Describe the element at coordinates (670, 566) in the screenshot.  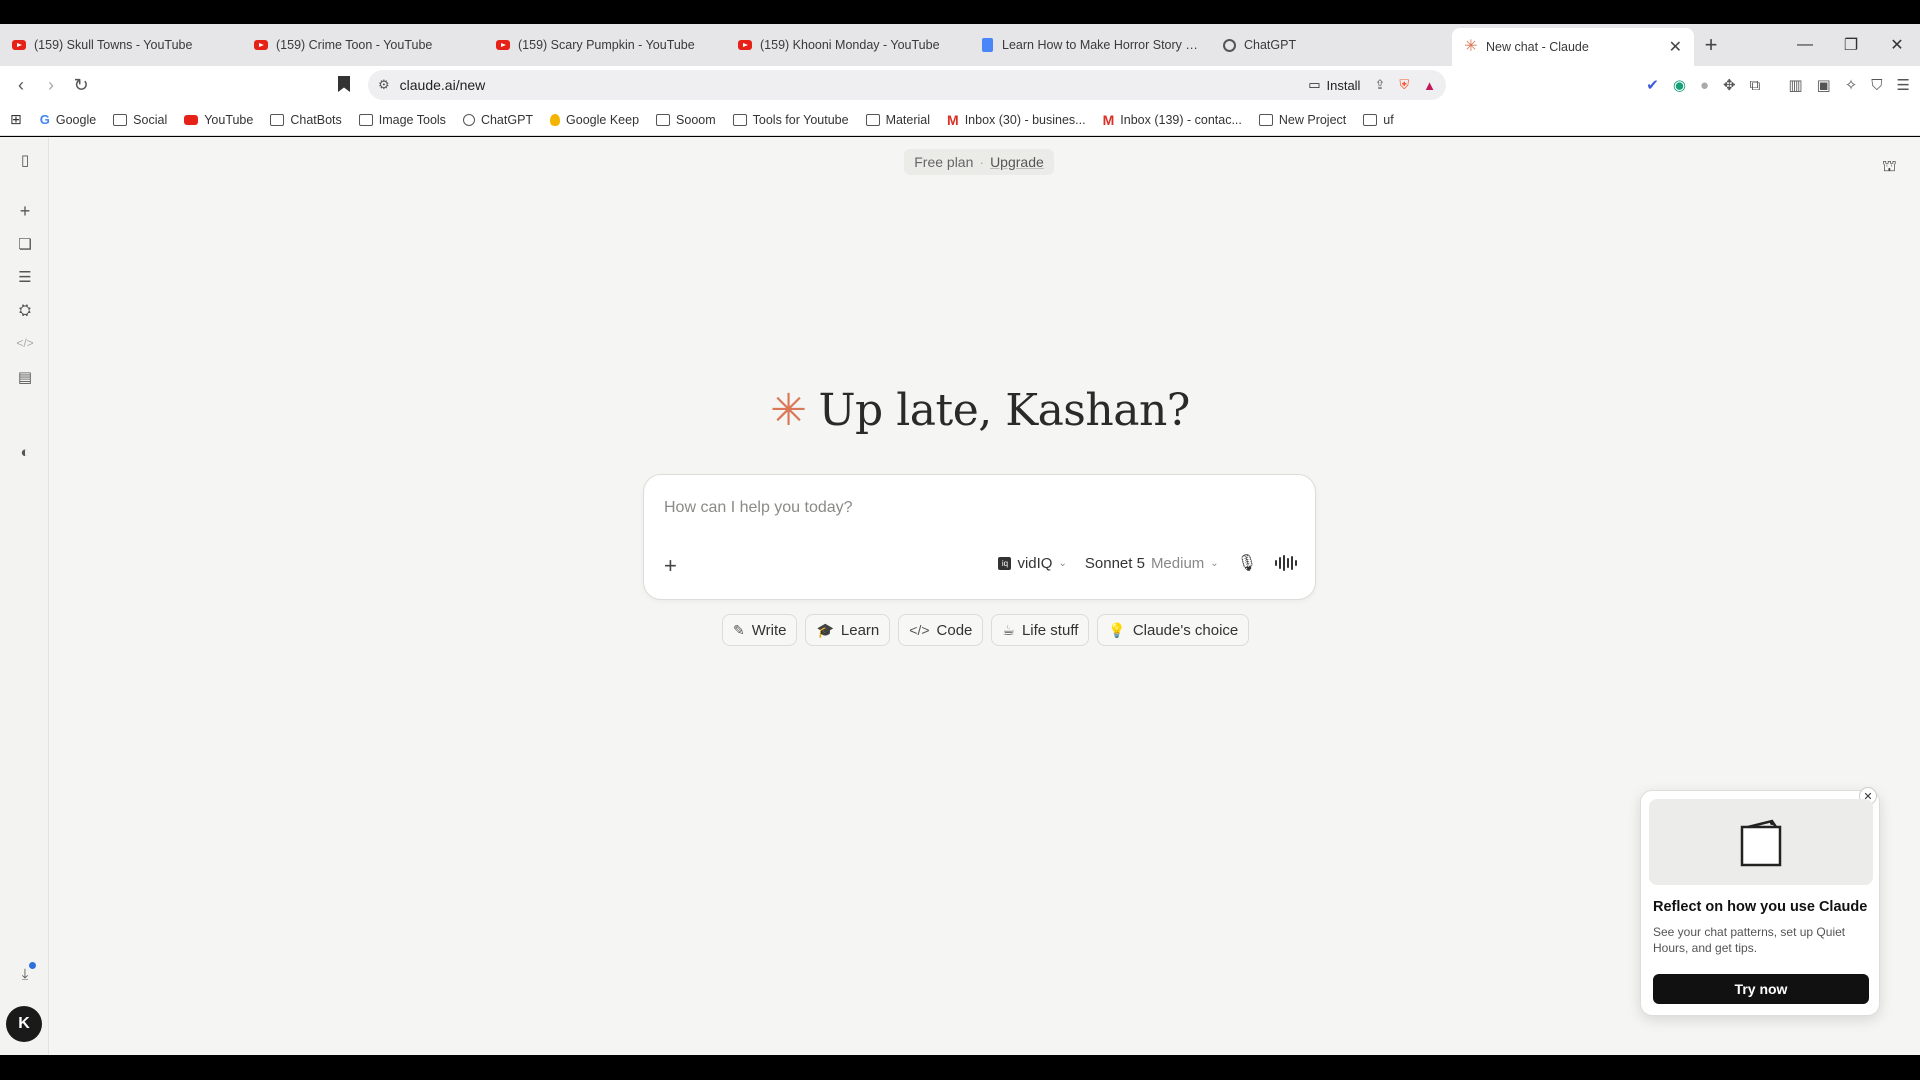
I see `add-attachment-icon: +` at that location.